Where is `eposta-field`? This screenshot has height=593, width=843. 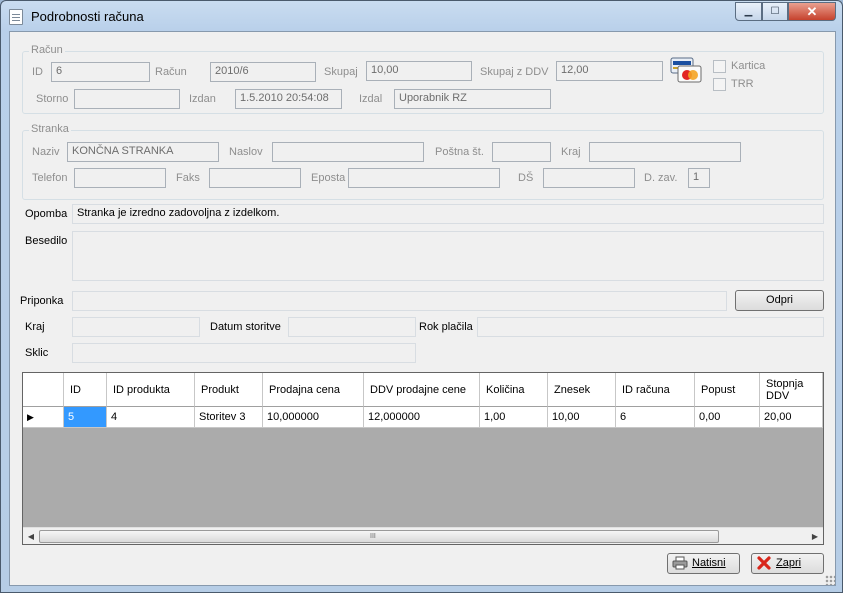
eposta-field is located at coordinates (424, 178).